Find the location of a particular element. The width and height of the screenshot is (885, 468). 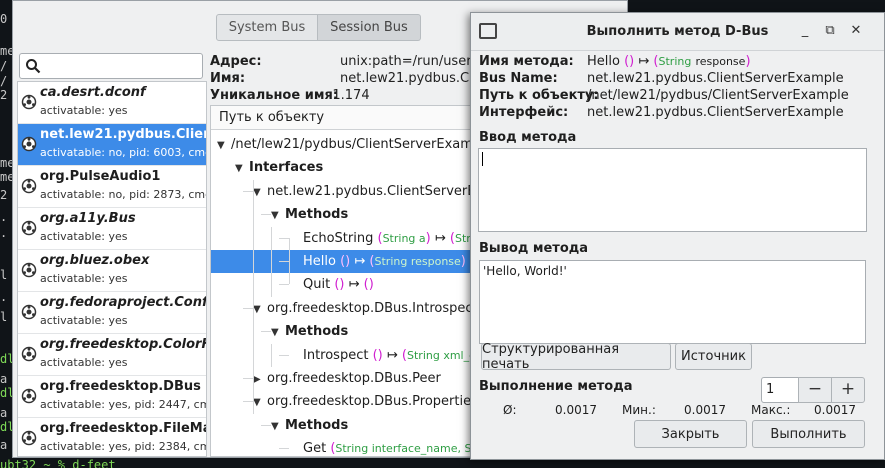

tree-node-label: org.freedesktop.DBus.Peer is located at coordinates (354, 378).